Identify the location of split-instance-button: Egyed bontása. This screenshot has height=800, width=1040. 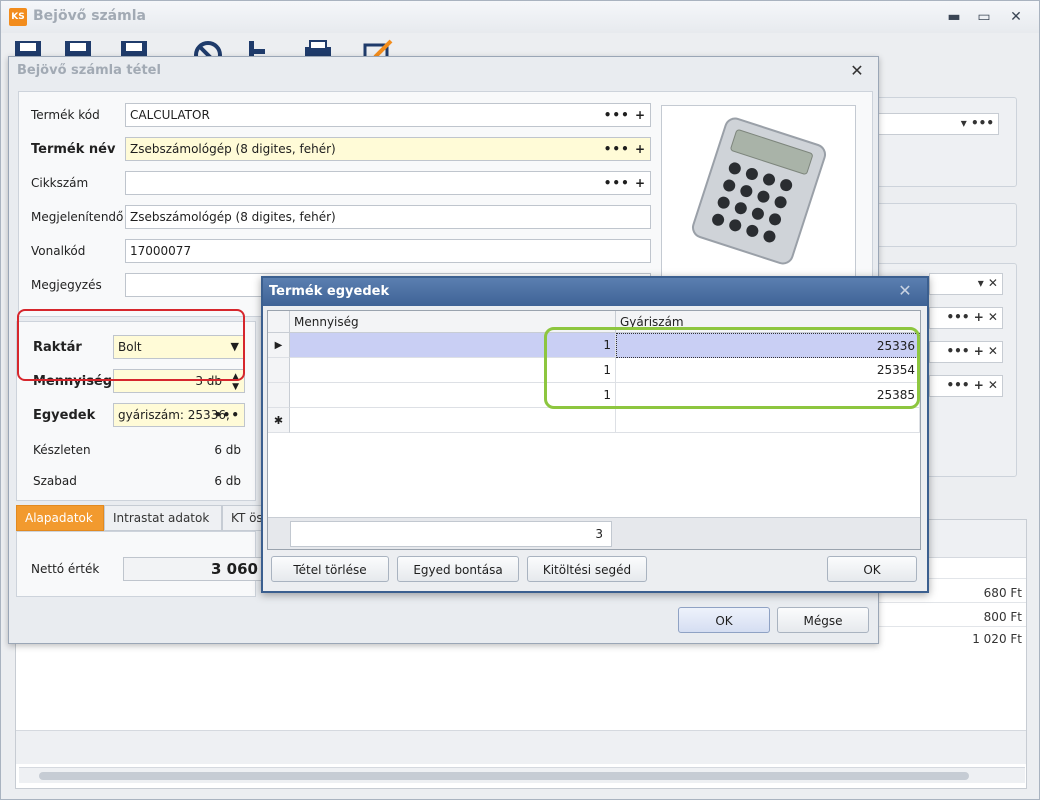
(458, 569).